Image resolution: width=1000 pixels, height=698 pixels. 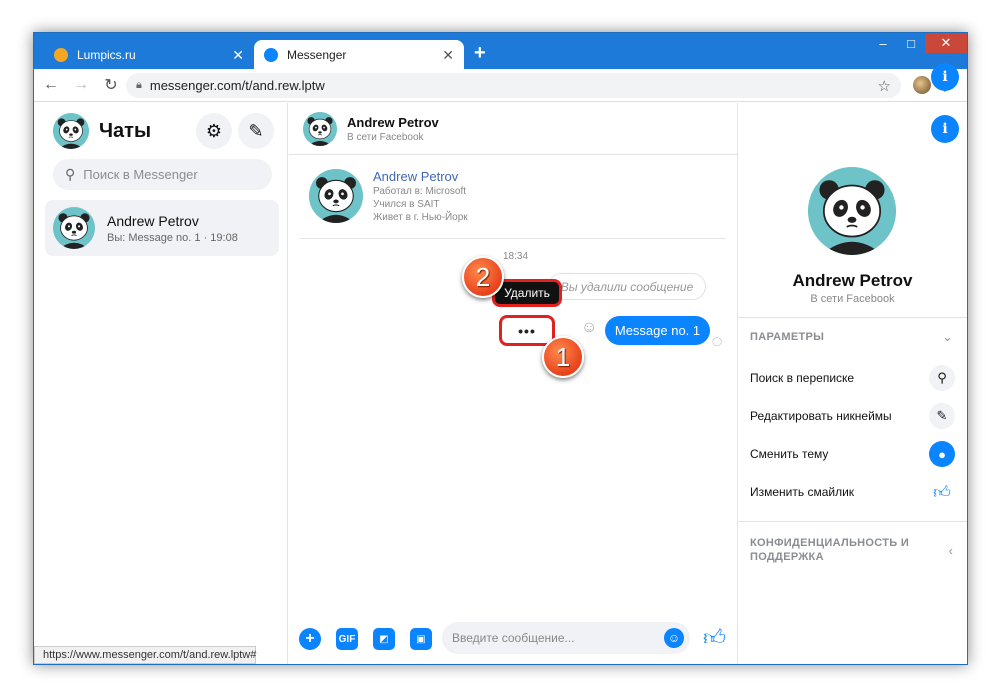 What do you see at coordinates (855, 557) in the screenshot?
I see `section-privacy-line2: ПОДДЕРЖКА` at bounding box center [855, 557].